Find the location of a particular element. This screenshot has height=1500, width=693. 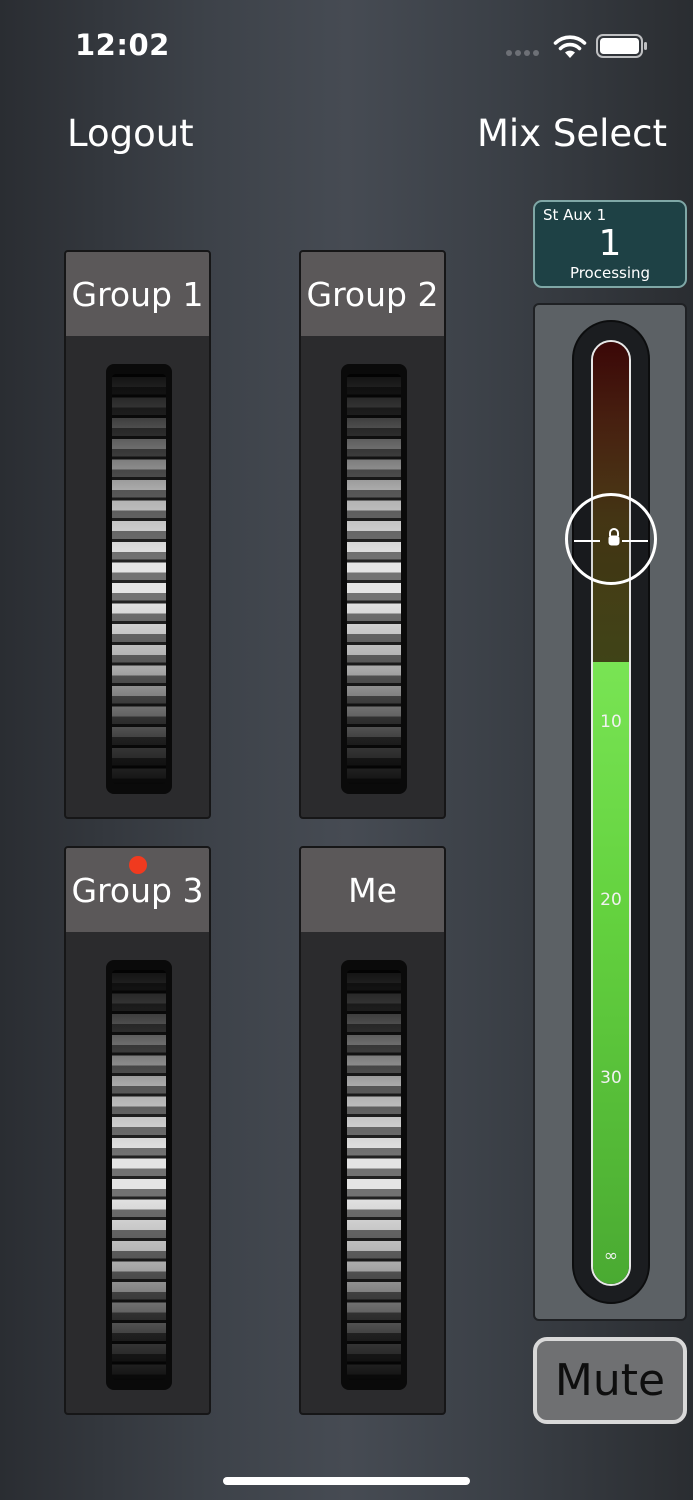

group-title: Group 3 is located at coordinates (137, 890).